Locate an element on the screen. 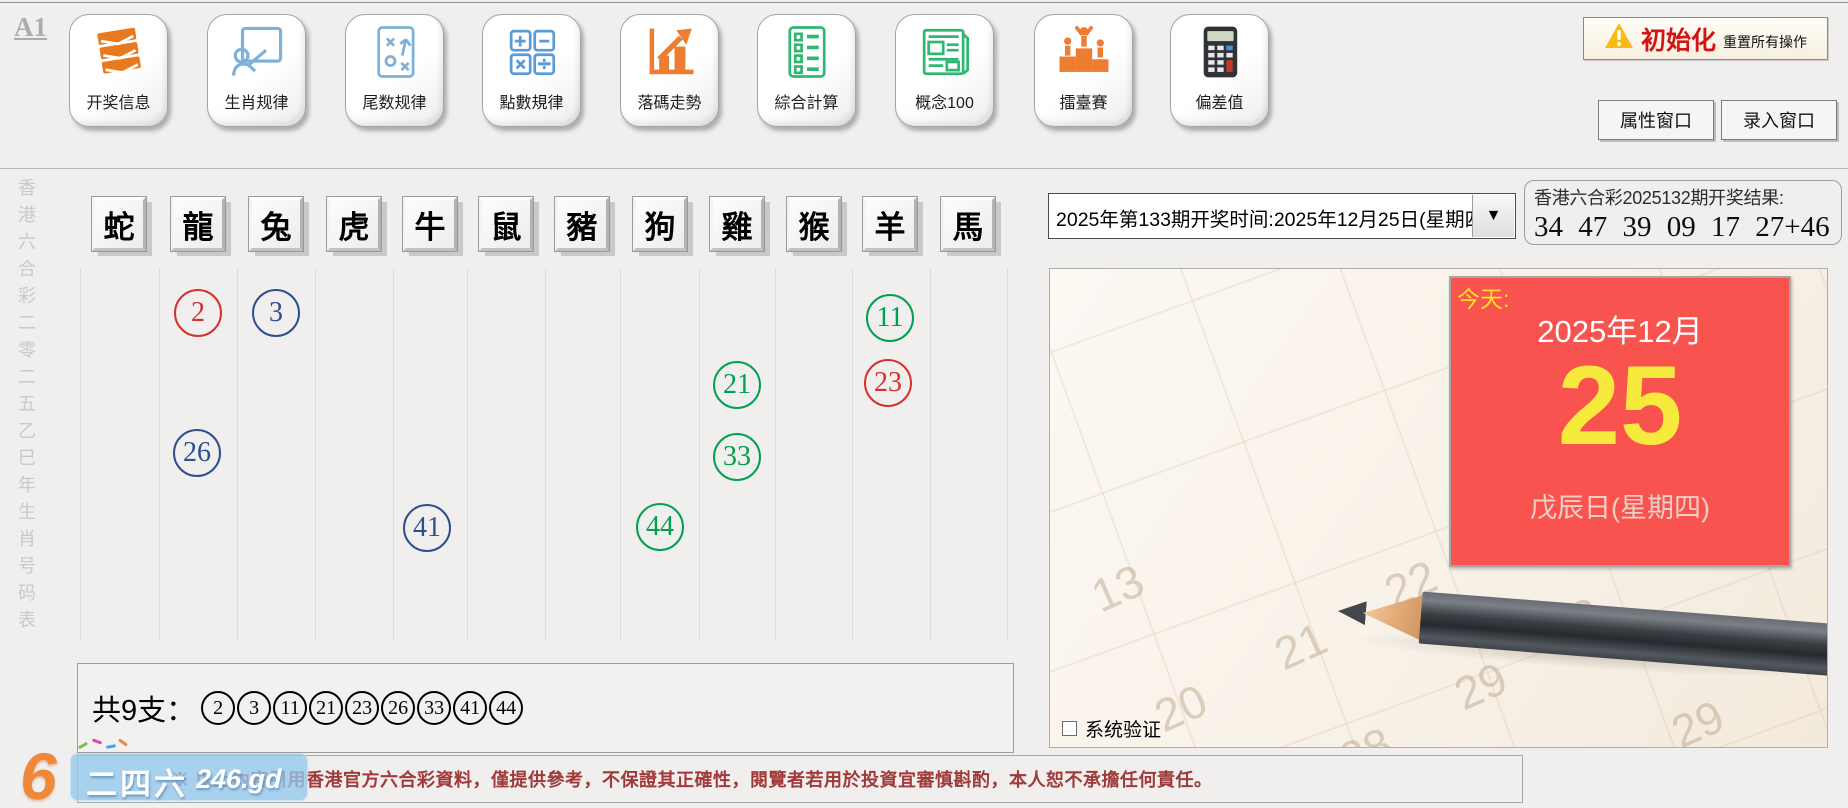  pencil-wood is located at coordinates (1392, 615).